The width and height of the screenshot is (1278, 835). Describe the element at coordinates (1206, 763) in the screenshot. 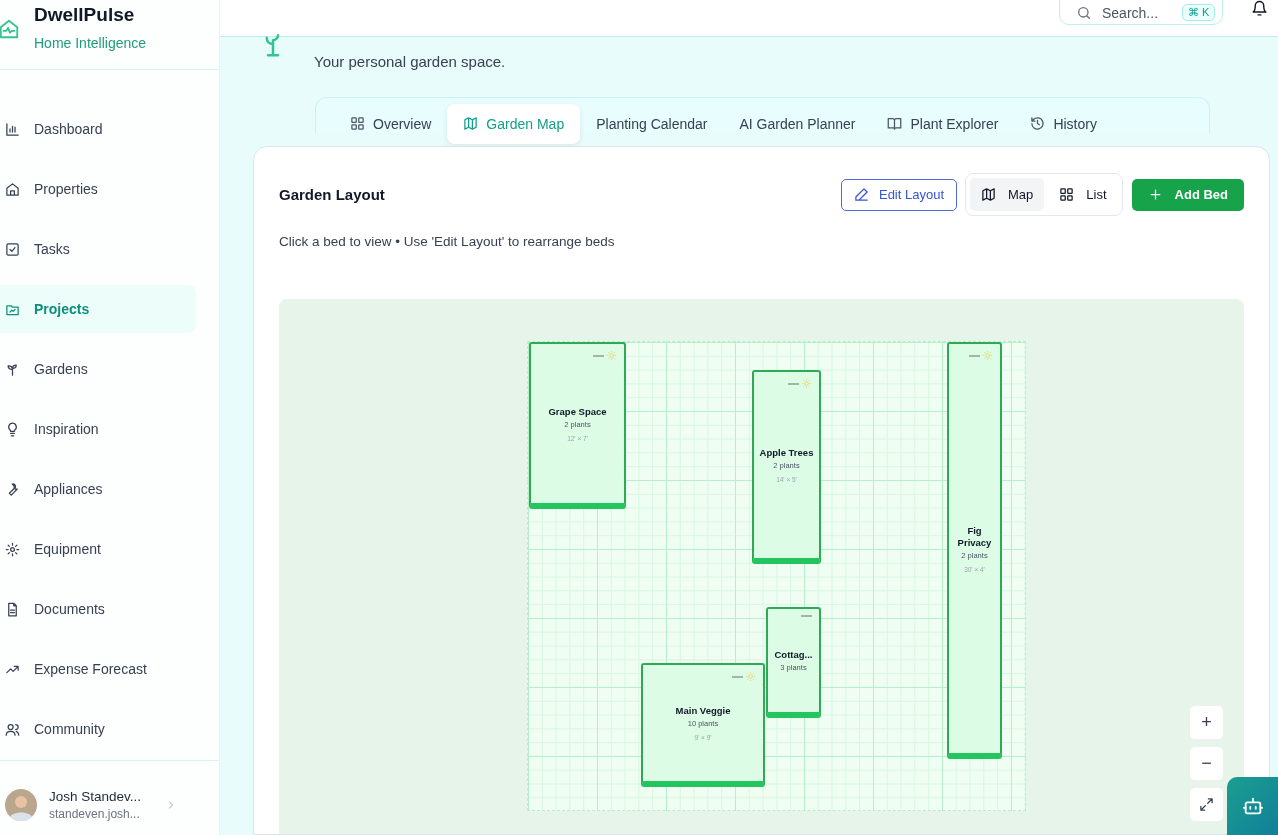

I see `zoom-button: −` at that location.